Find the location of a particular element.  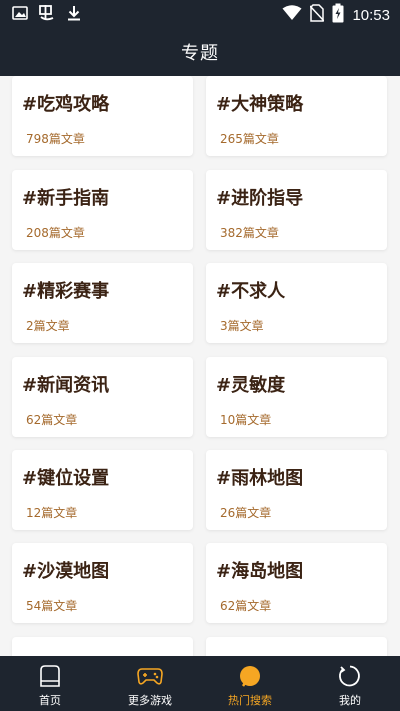

tab-label: 更多游戏 is located at coordinates (150, 700).